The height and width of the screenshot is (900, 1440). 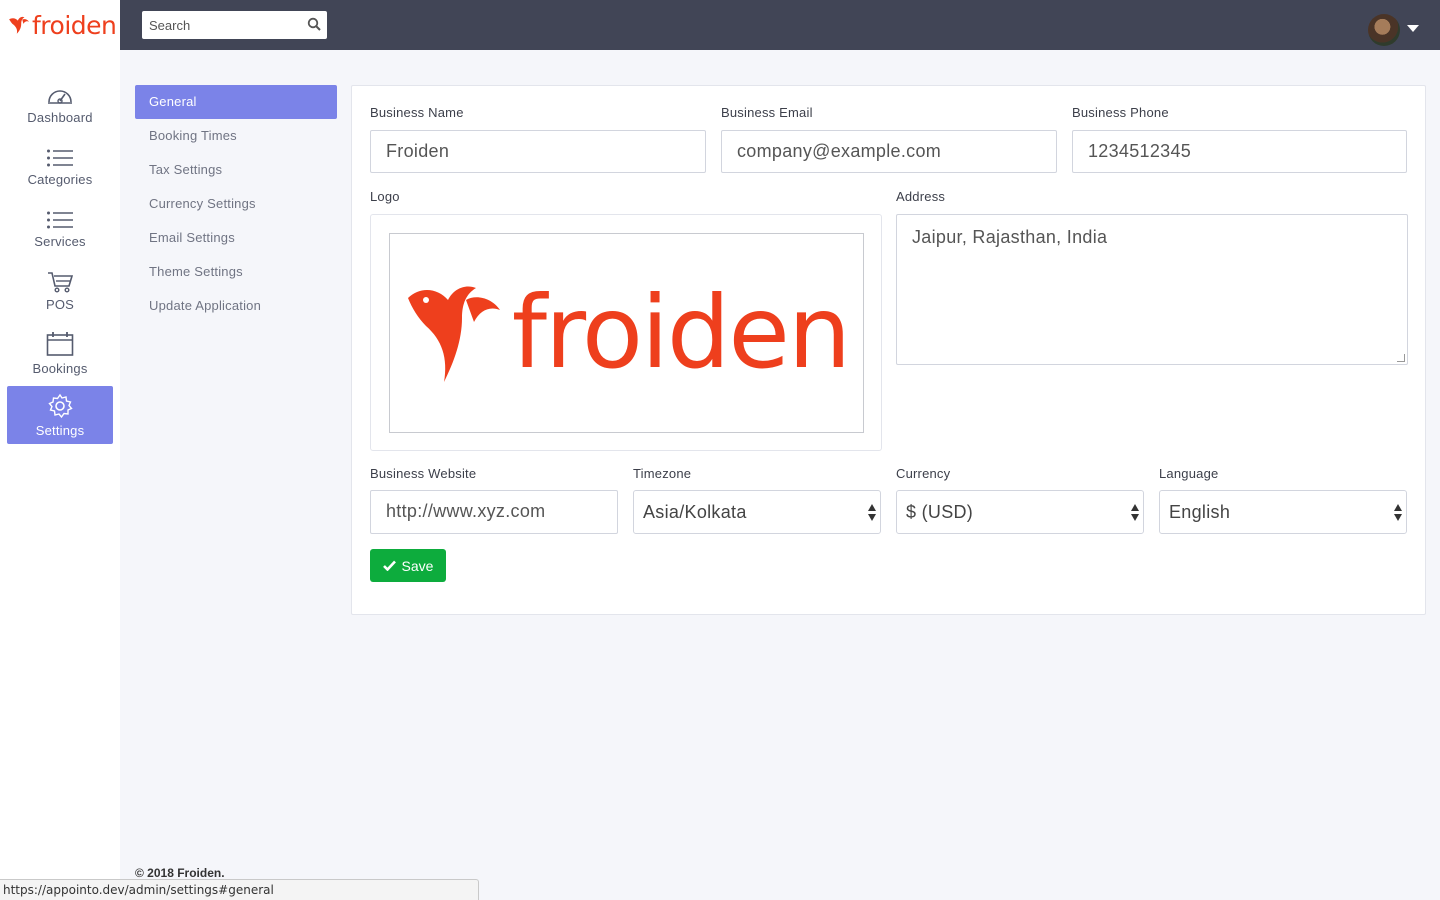 What do you see at coordinates (662, 473) in the screenshot?
I see `timezone-label: Timezone` at bounding box center [662, 473].